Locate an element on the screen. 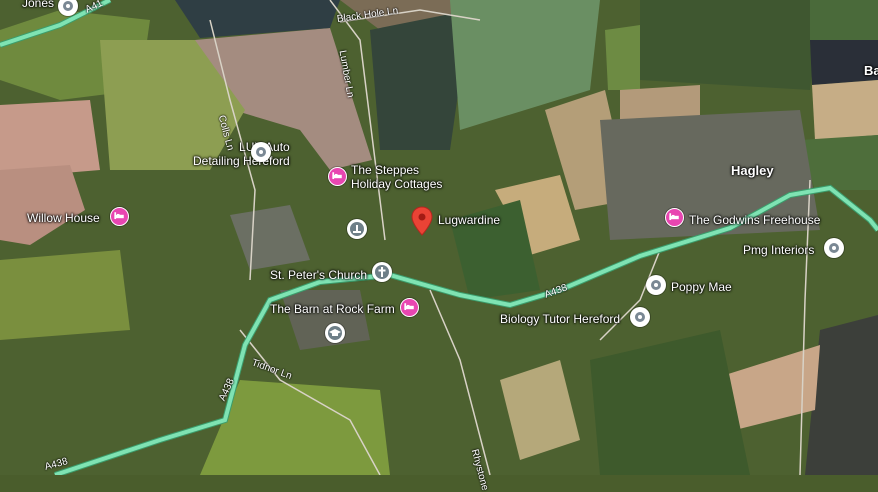  red-location-pin-icon is located at coordinates (422, 221).